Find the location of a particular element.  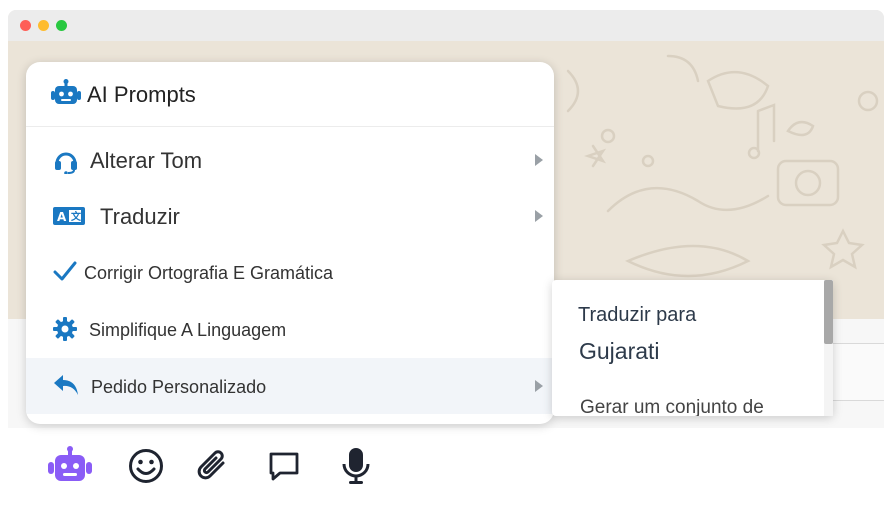

window-titlebar is located at coordinates (446, 25).